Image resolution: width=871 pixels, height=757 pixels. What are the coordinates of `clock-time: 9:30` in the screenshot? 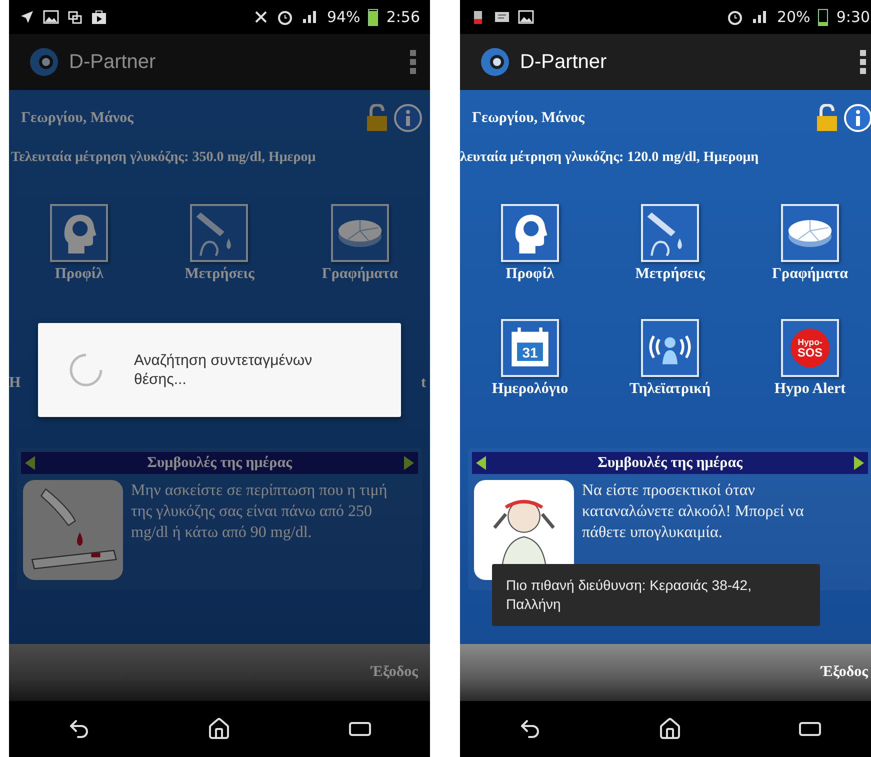 It's located at (853, 17).